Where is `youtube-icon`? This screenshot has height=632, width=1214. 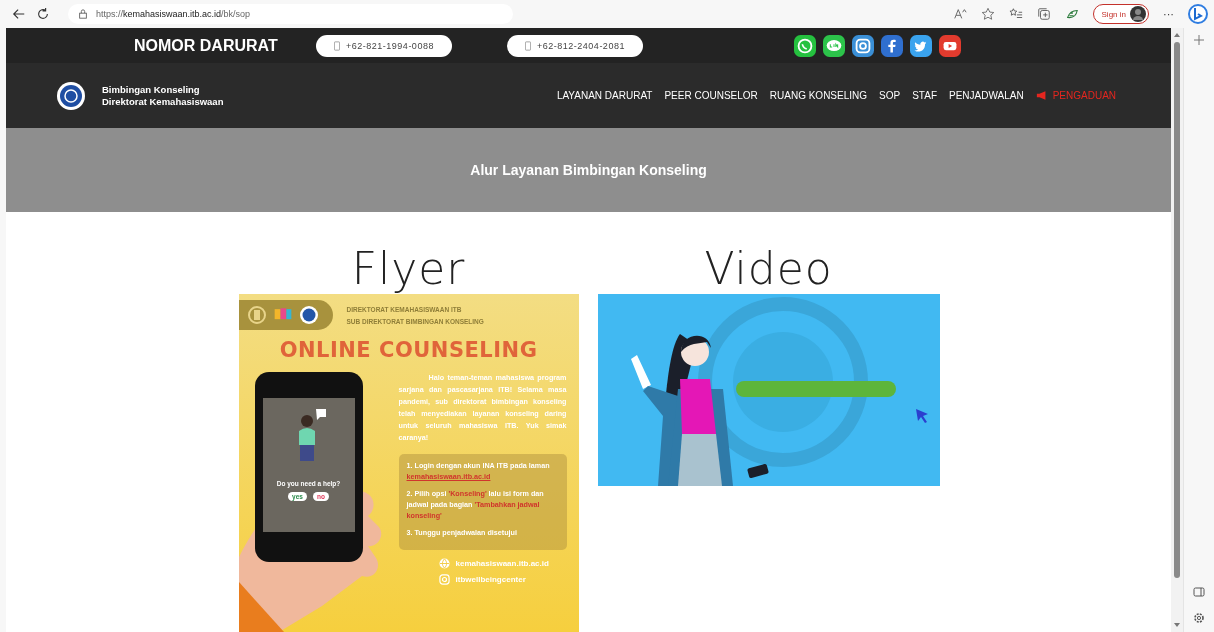
youtube-icon is located at coordinates (950, 45).